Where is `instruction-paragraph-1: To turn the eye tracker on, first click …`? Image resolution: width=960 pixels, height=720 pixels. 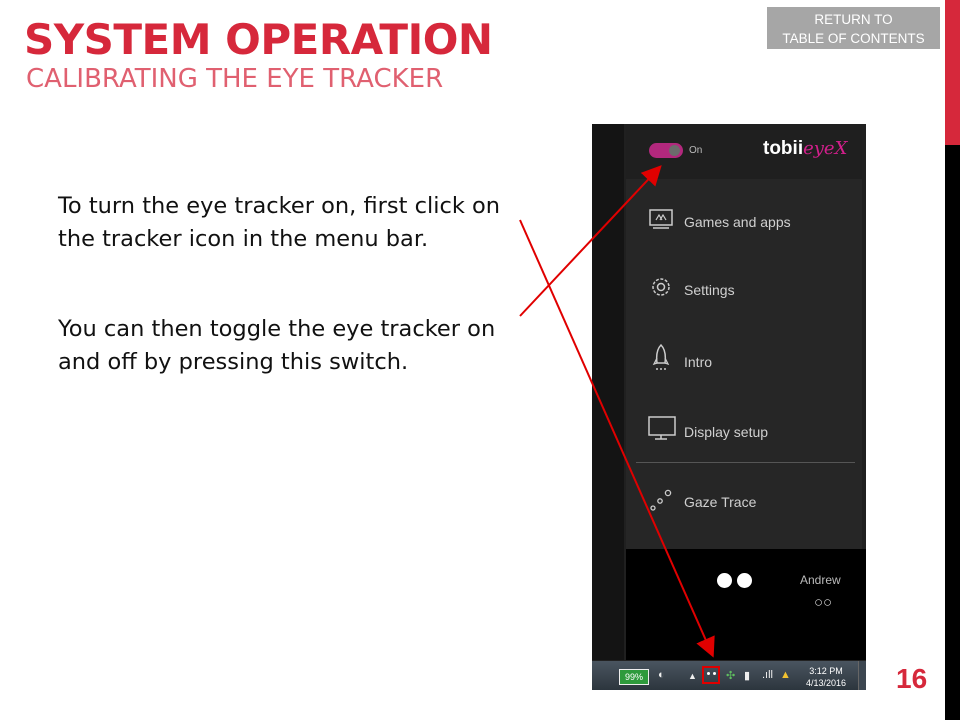 instruction-paragraph-1: To turn the eye tracker on, first click … is located at coordinates (279, 222).